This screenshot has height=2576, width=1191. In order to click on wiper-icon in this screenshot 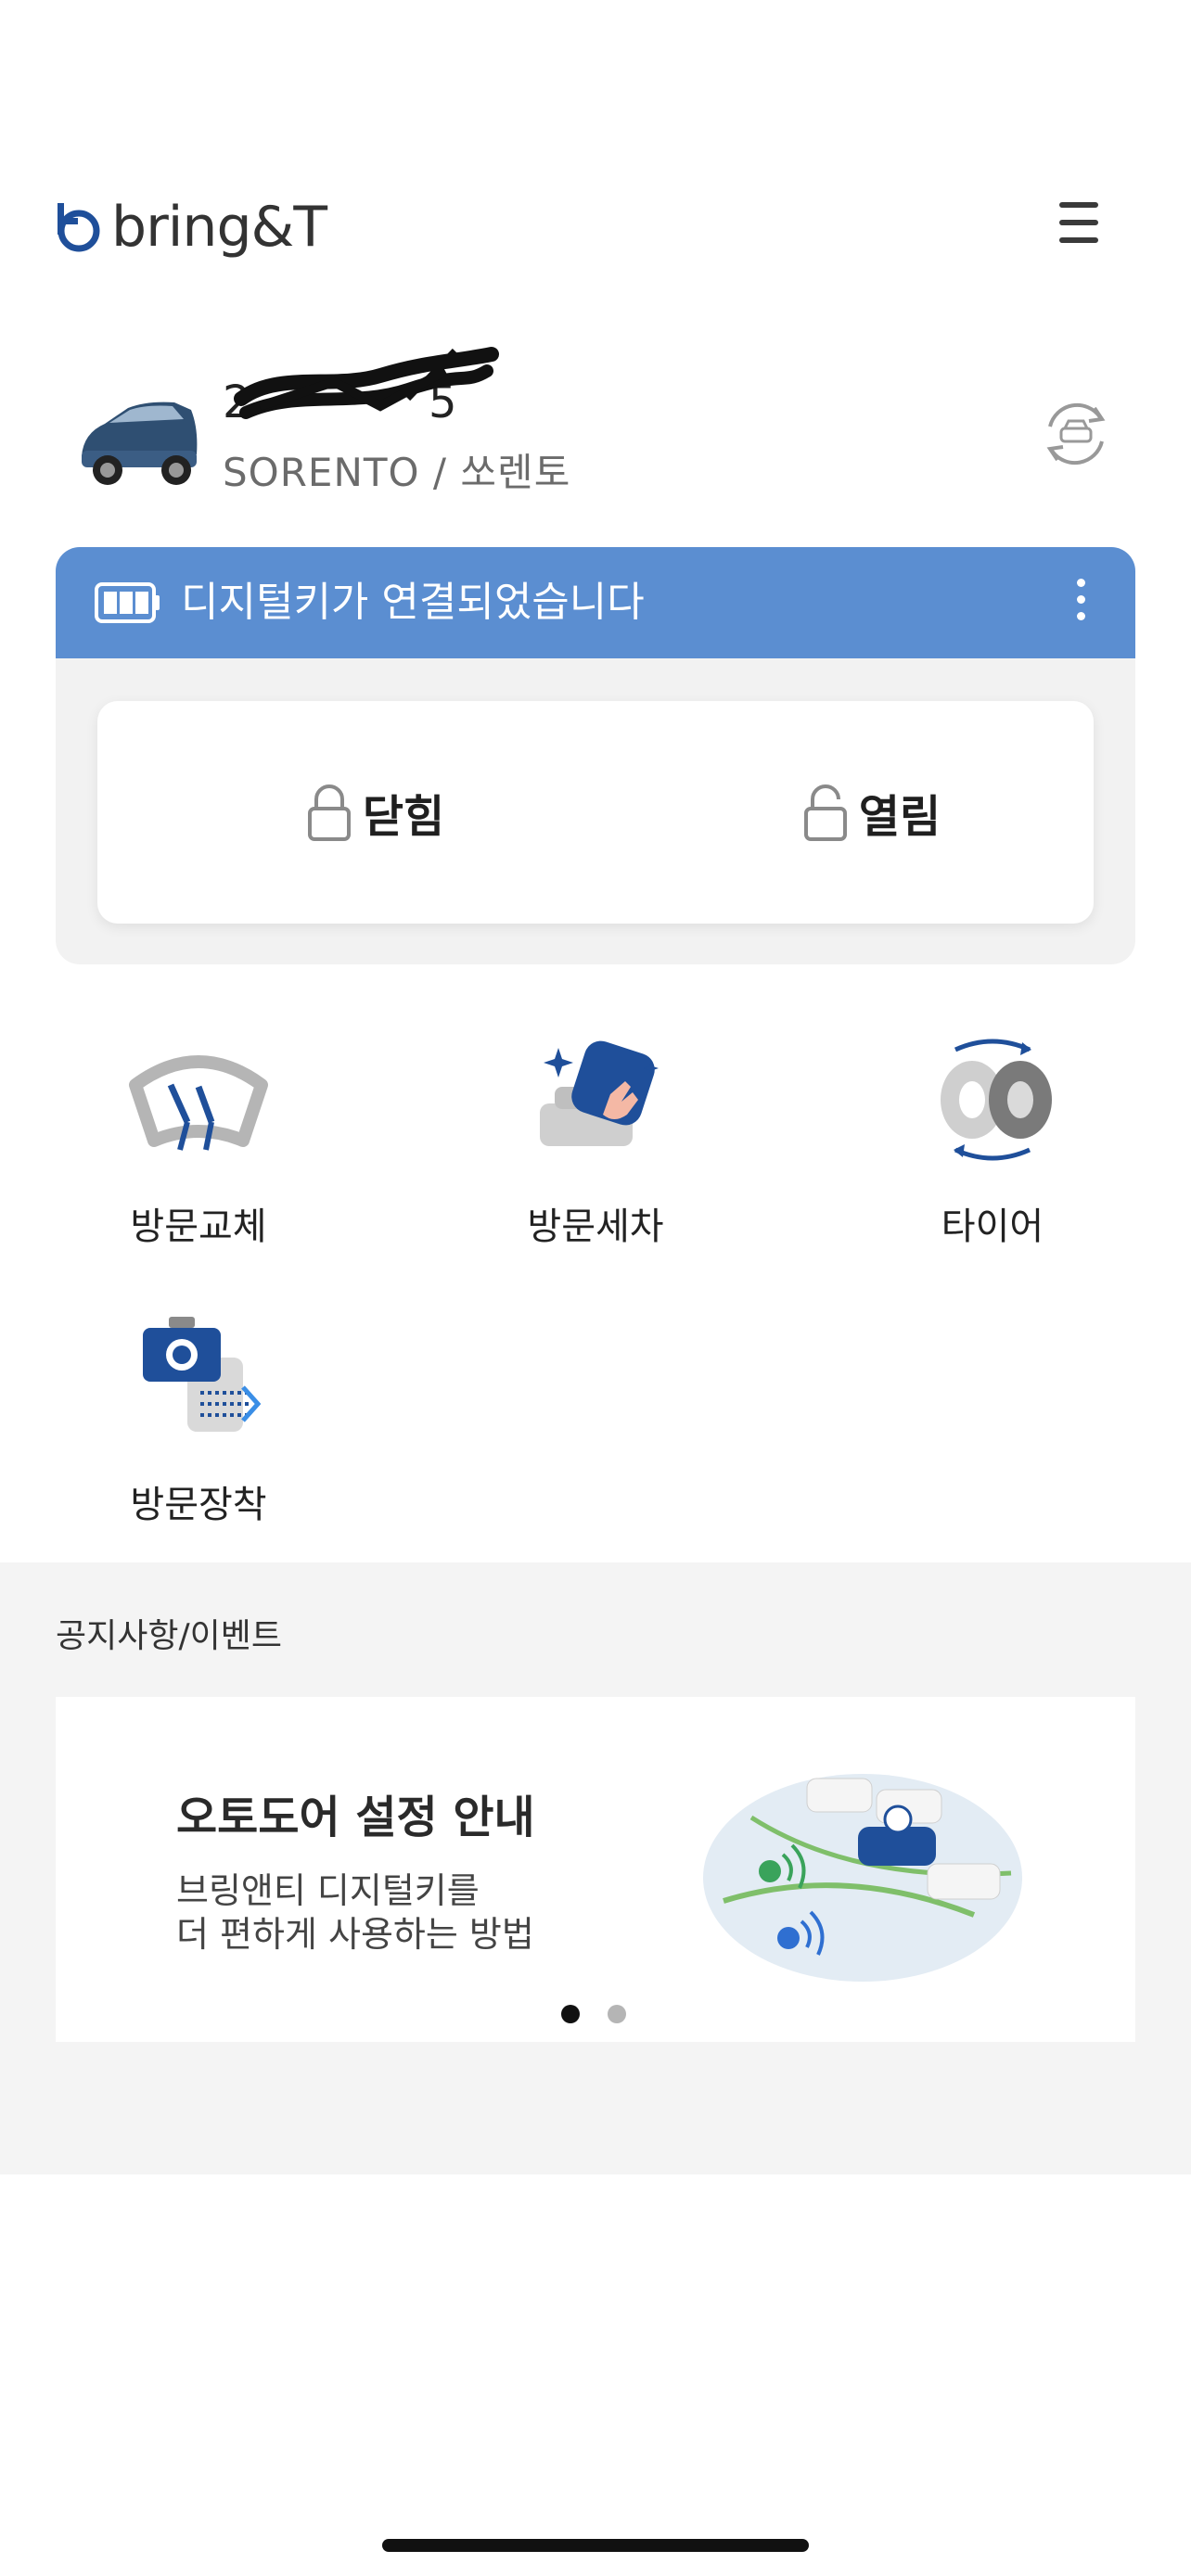, I will do `click(198, 1103)`.